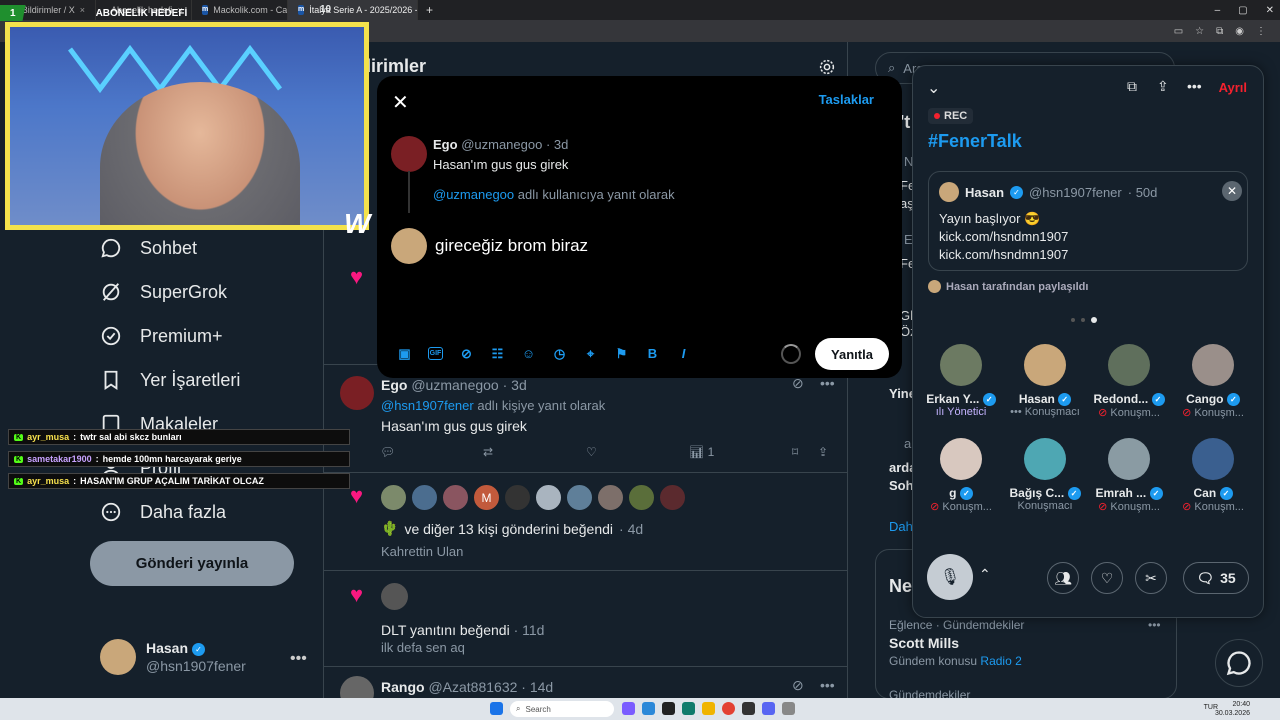 This screenshot has width=1280, height=720. I want to click on poll-icon: ☷, so click(497, 353).